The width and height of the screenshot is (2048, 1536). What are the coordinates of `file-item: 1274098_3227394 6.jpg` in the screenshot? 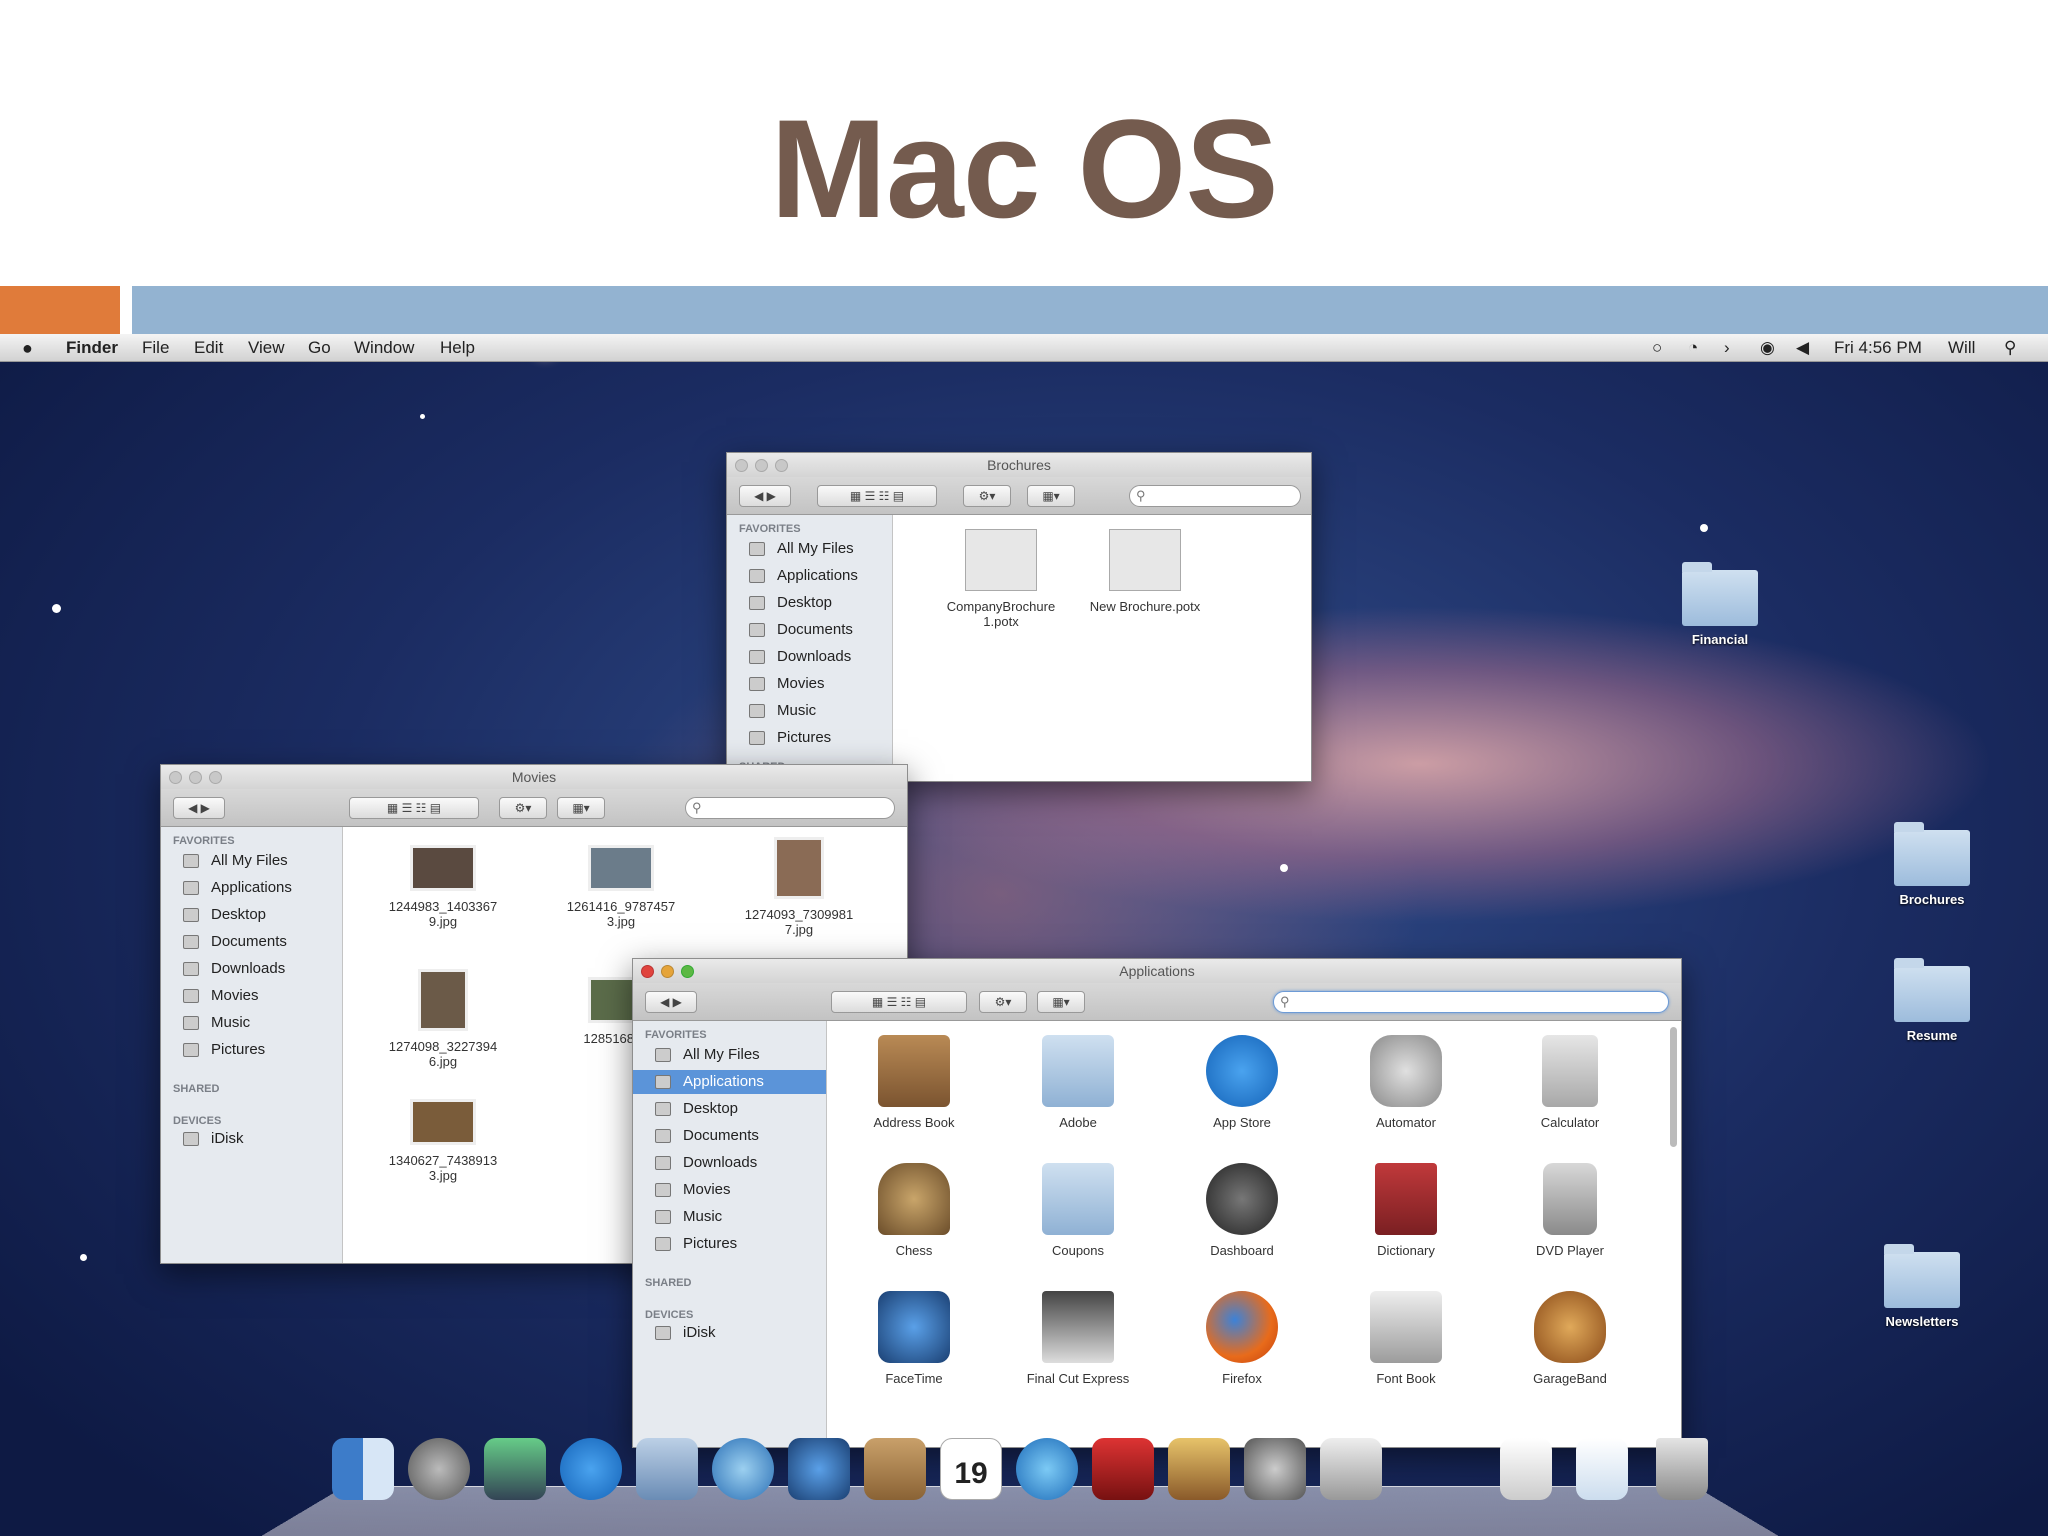 It's located at (443, 1019).